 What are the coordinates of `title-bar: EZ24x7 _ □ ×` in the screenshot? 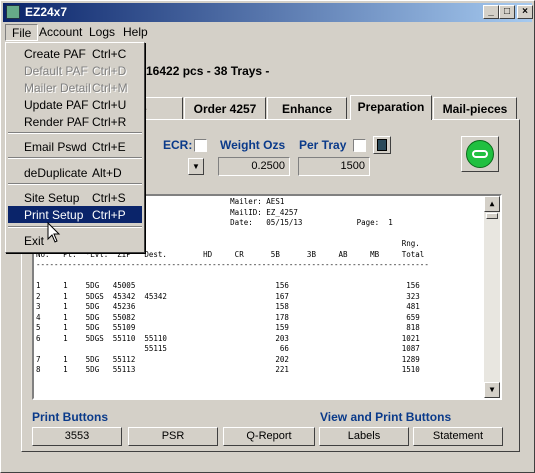 It's located at (268, 12).